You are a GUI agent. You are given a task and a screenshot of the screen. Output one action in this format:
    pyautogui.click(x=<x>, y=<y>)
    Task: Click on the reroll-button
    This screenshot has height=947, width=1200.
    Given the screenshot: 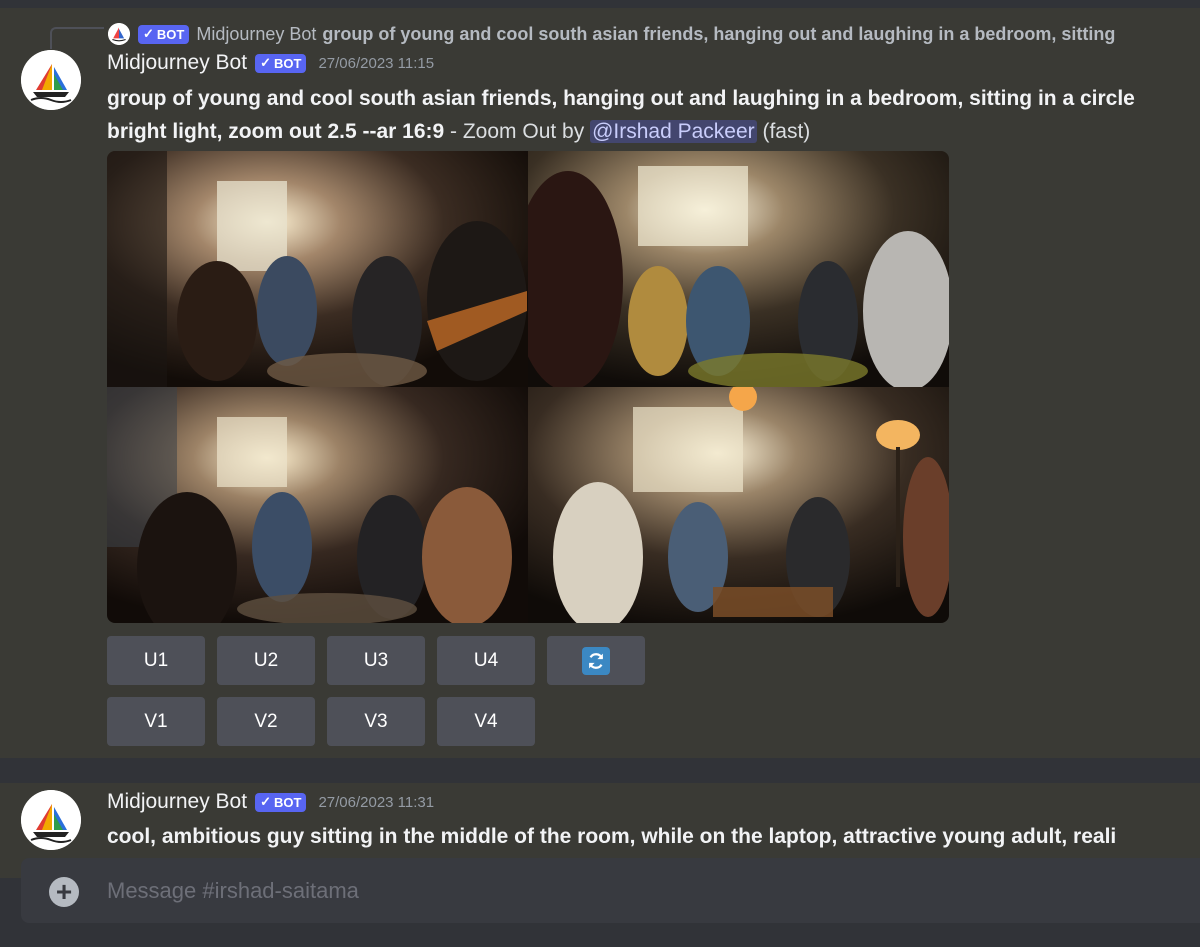 What is the action you would take?
    pyautogui.click(x=596, y=660)
    